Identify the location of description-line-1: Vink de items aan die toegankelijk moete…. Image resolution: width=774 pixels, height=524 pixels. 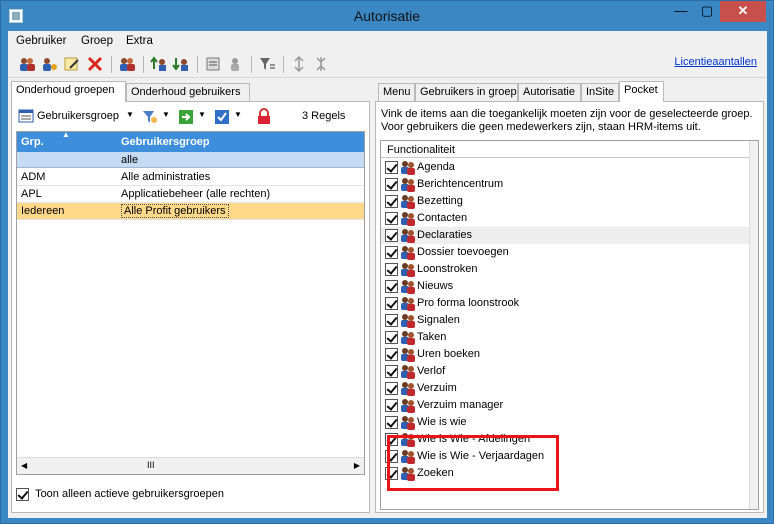
(567, 114).